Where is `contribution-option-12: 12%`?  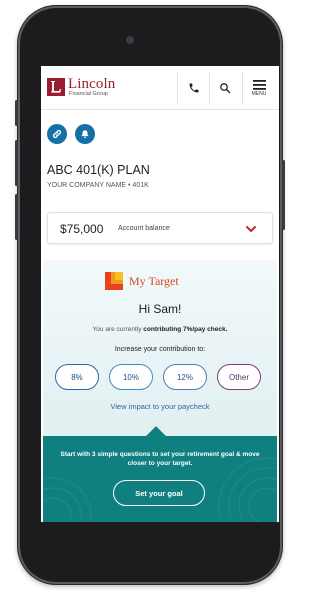 contribution-option-12: 12% is located at coordinates (185, 377).